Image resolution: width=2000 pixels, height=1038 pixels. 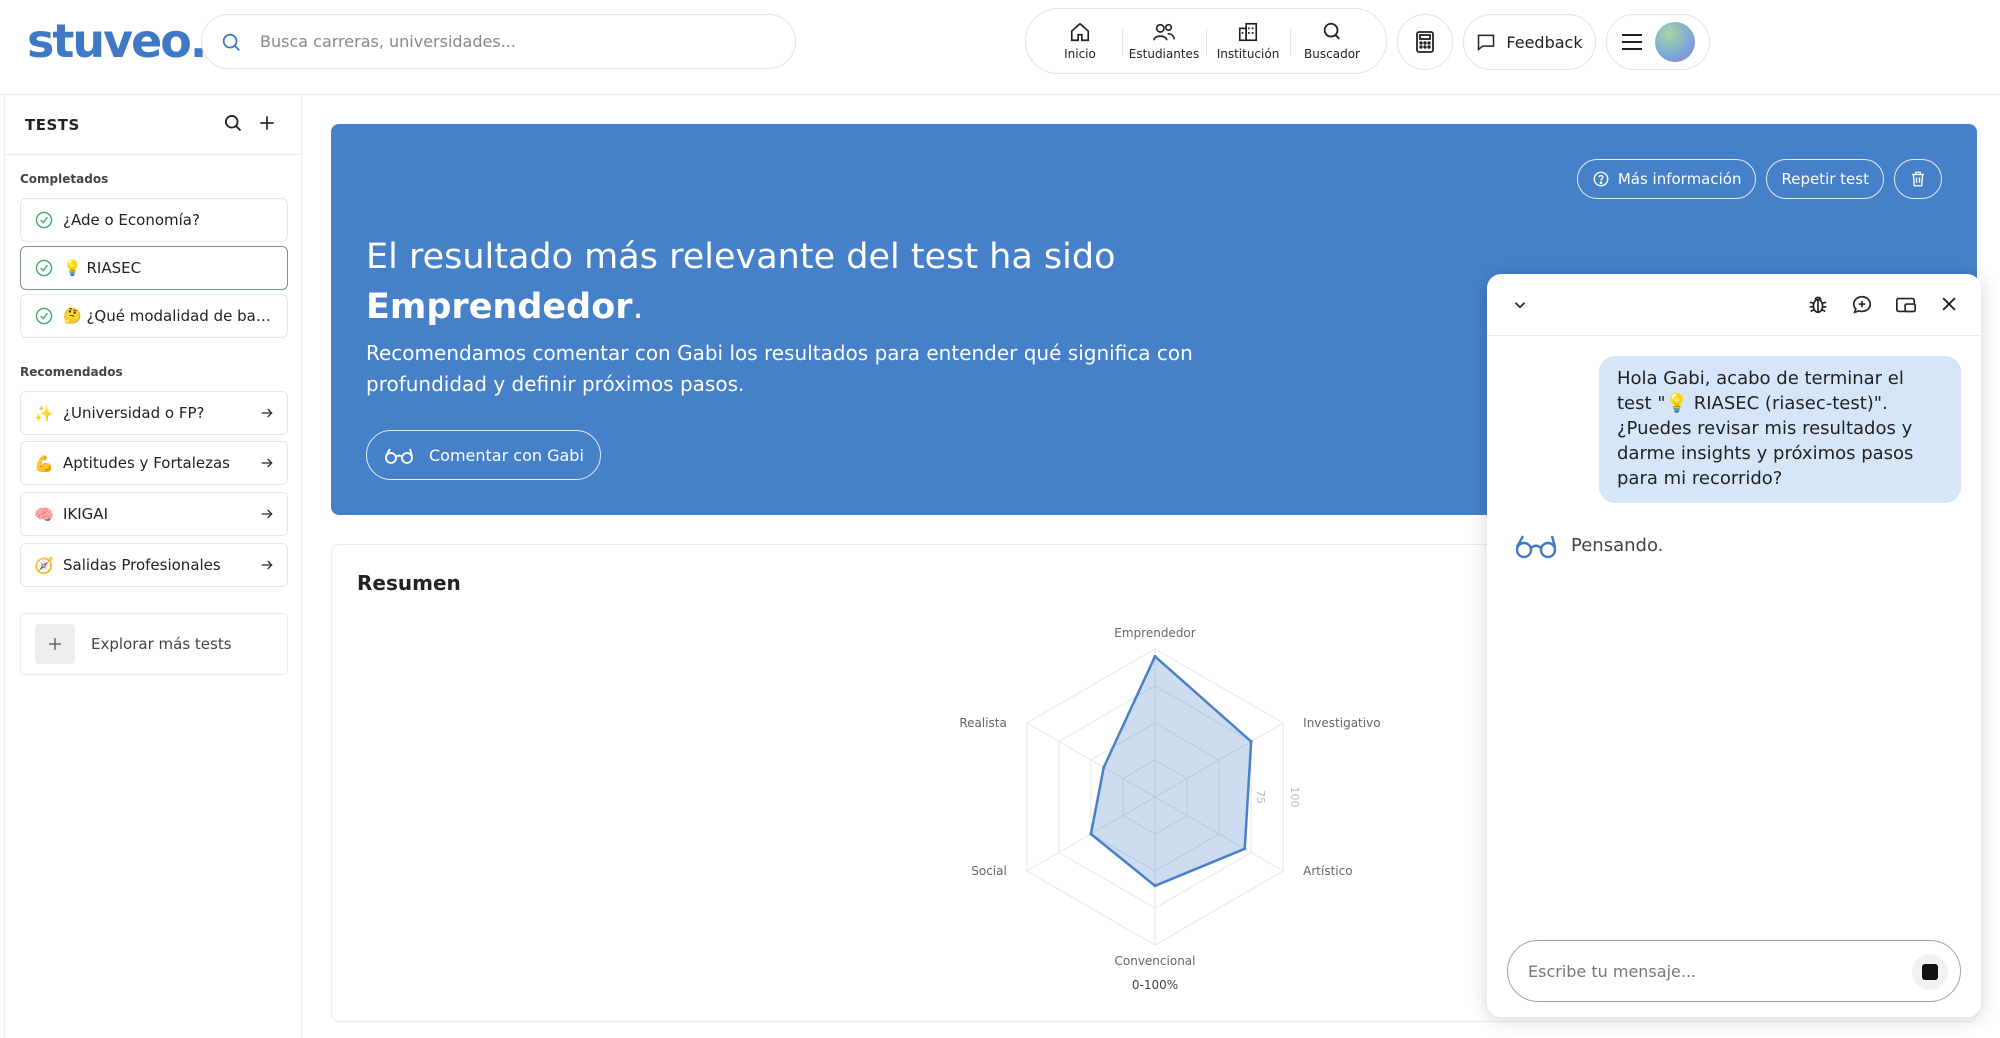 I want to click on nav-buscador-label: Buscador, so click(x=1332, y=54).